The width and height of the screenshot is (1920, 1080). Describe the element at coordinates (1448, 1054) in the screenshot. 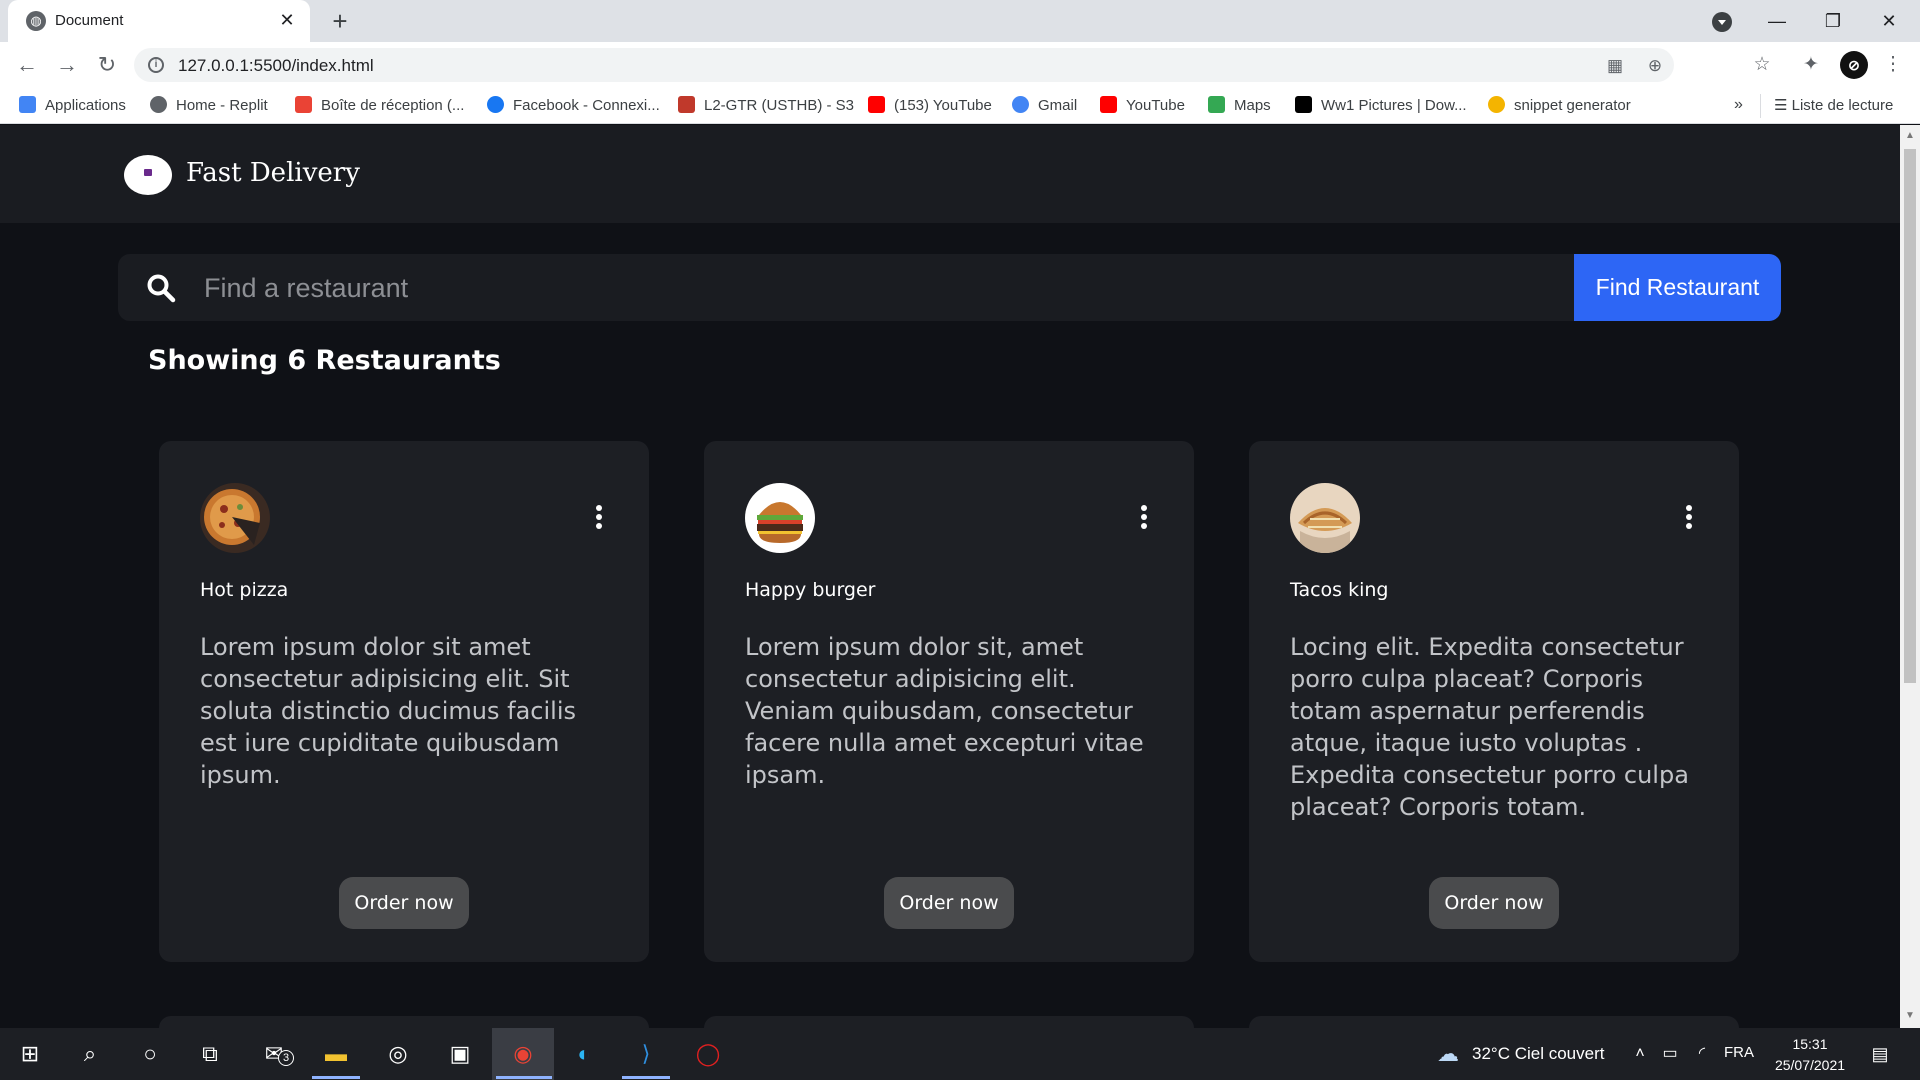

I see `weather-icon: ☁` at that location.